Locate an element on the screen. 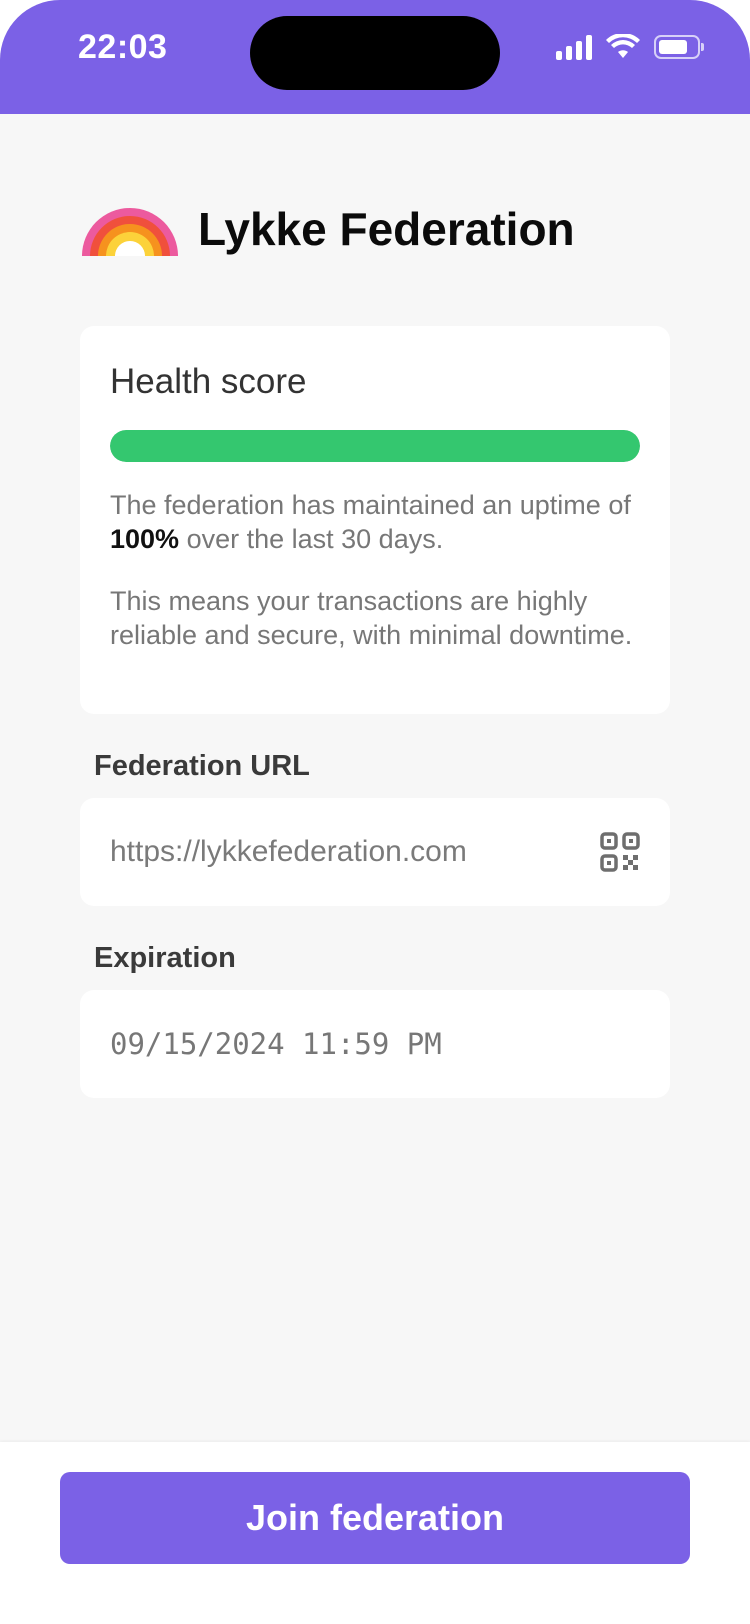 The width and height of the screenshot is (750, 1624). status-time: 22:03 is located at coordinates (123, 47).